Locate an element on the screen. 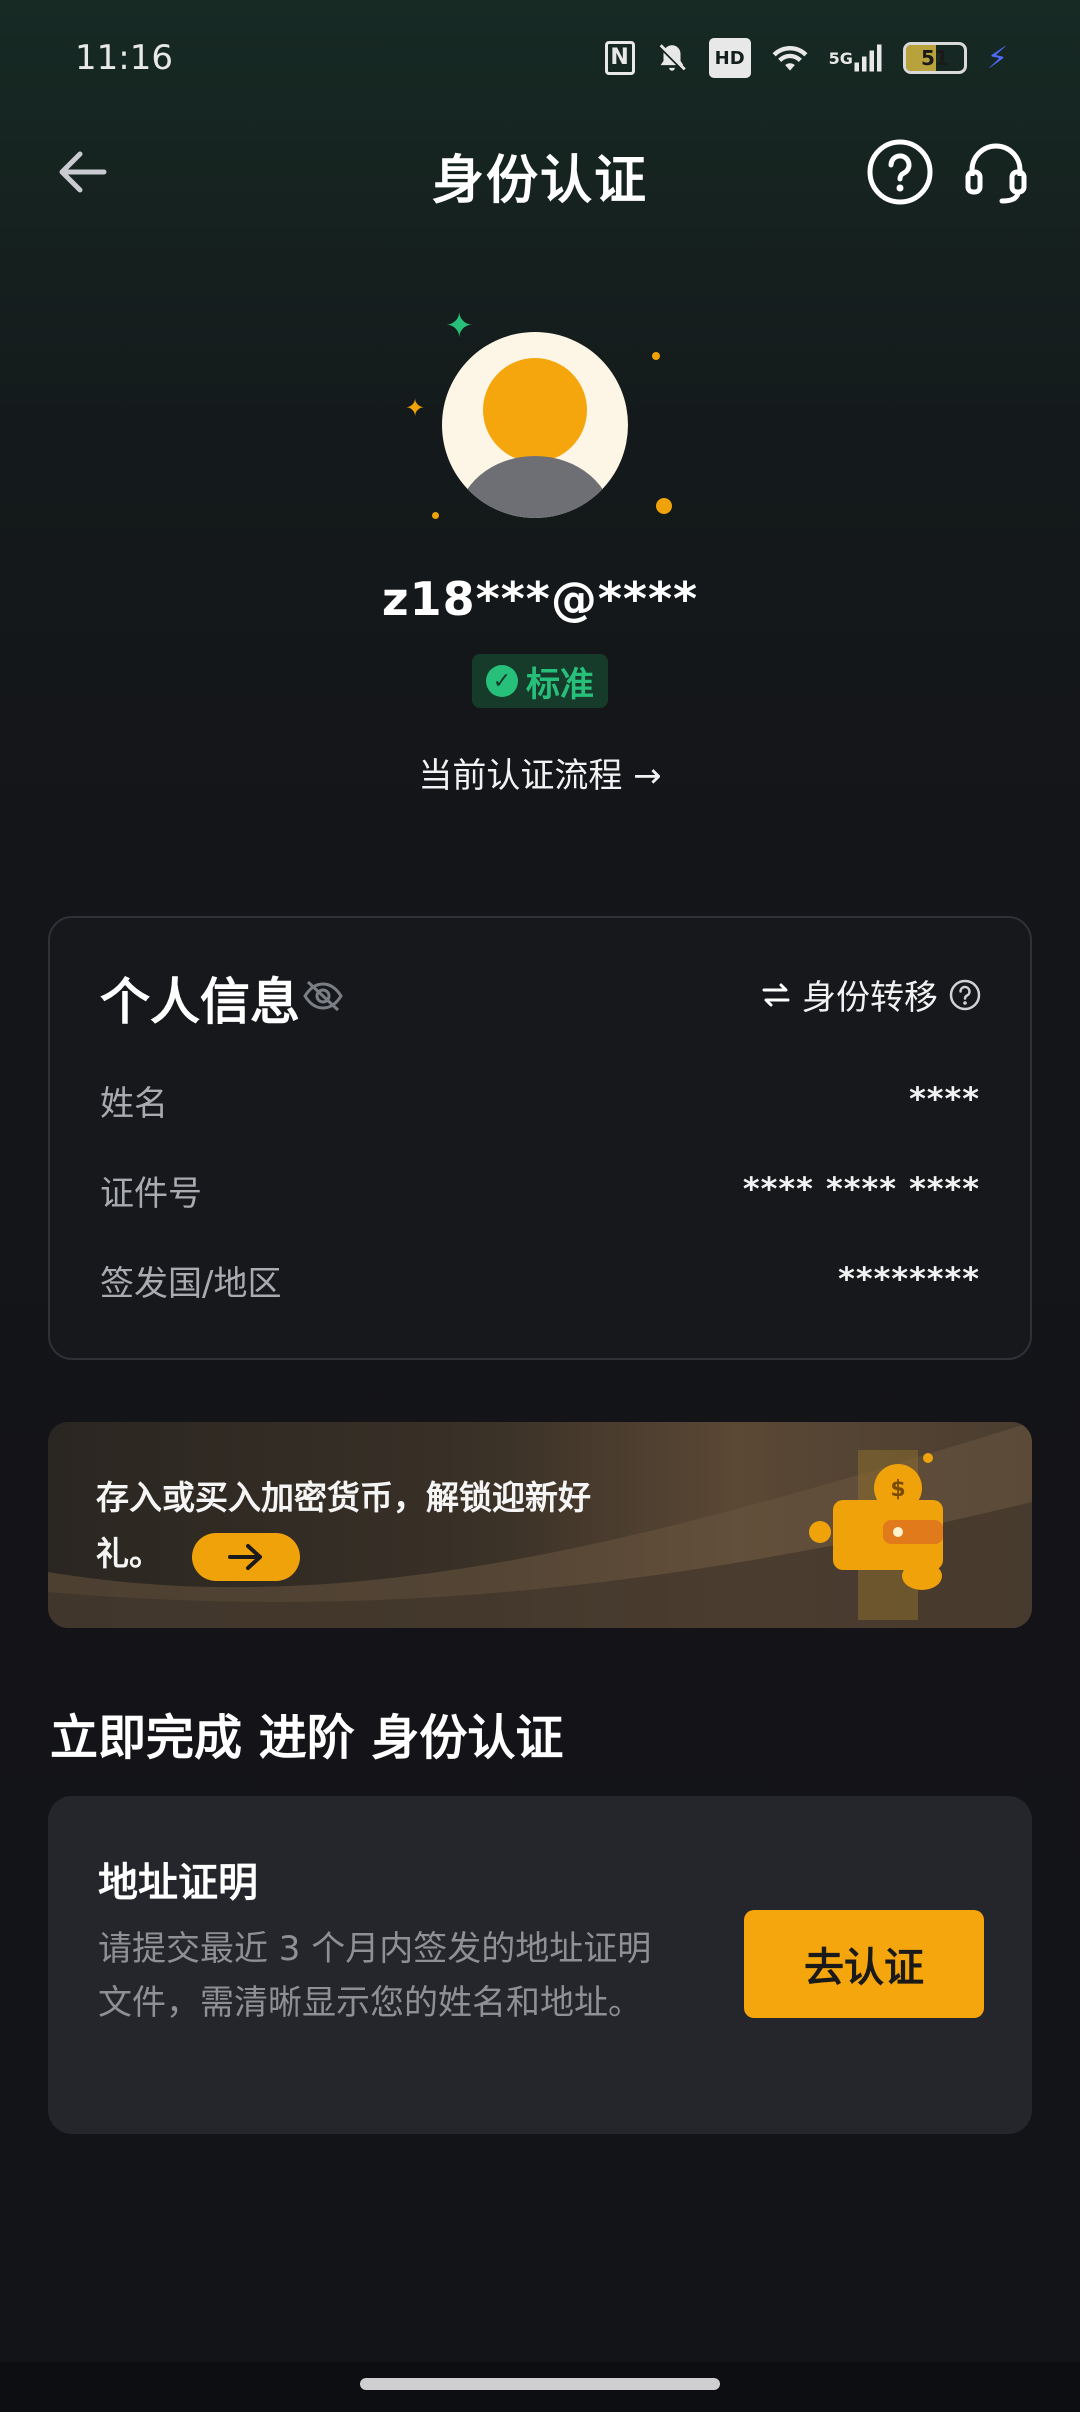 The image size is (1080, 2412). transfer-label: 身份转移 is located at coordinates (870, 998).